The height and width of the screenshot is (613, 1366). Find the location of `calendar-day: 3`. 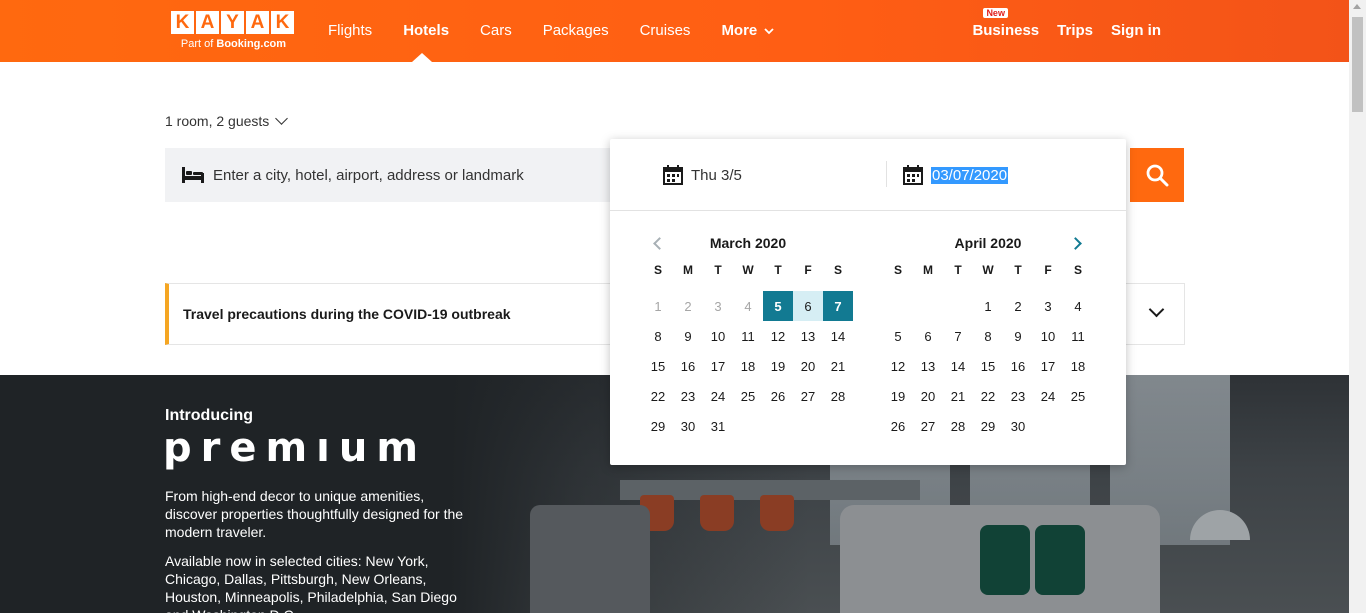

calendar-day: 3 is located at coordinates (1048, 306).